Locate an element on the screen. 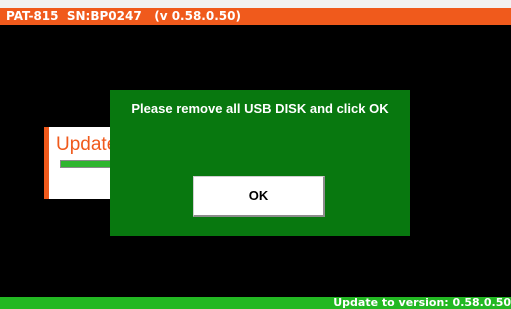  ok-button: OK is located at coordinates (259, 196).